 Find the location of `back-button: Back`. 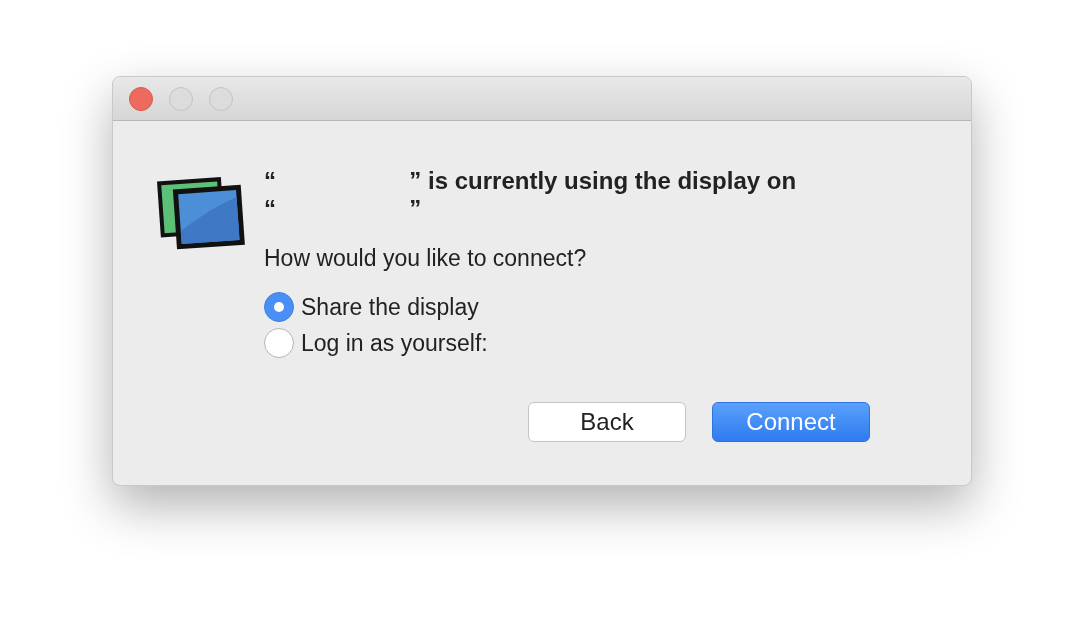

back-button: Back is located at coordinates (607, 422).